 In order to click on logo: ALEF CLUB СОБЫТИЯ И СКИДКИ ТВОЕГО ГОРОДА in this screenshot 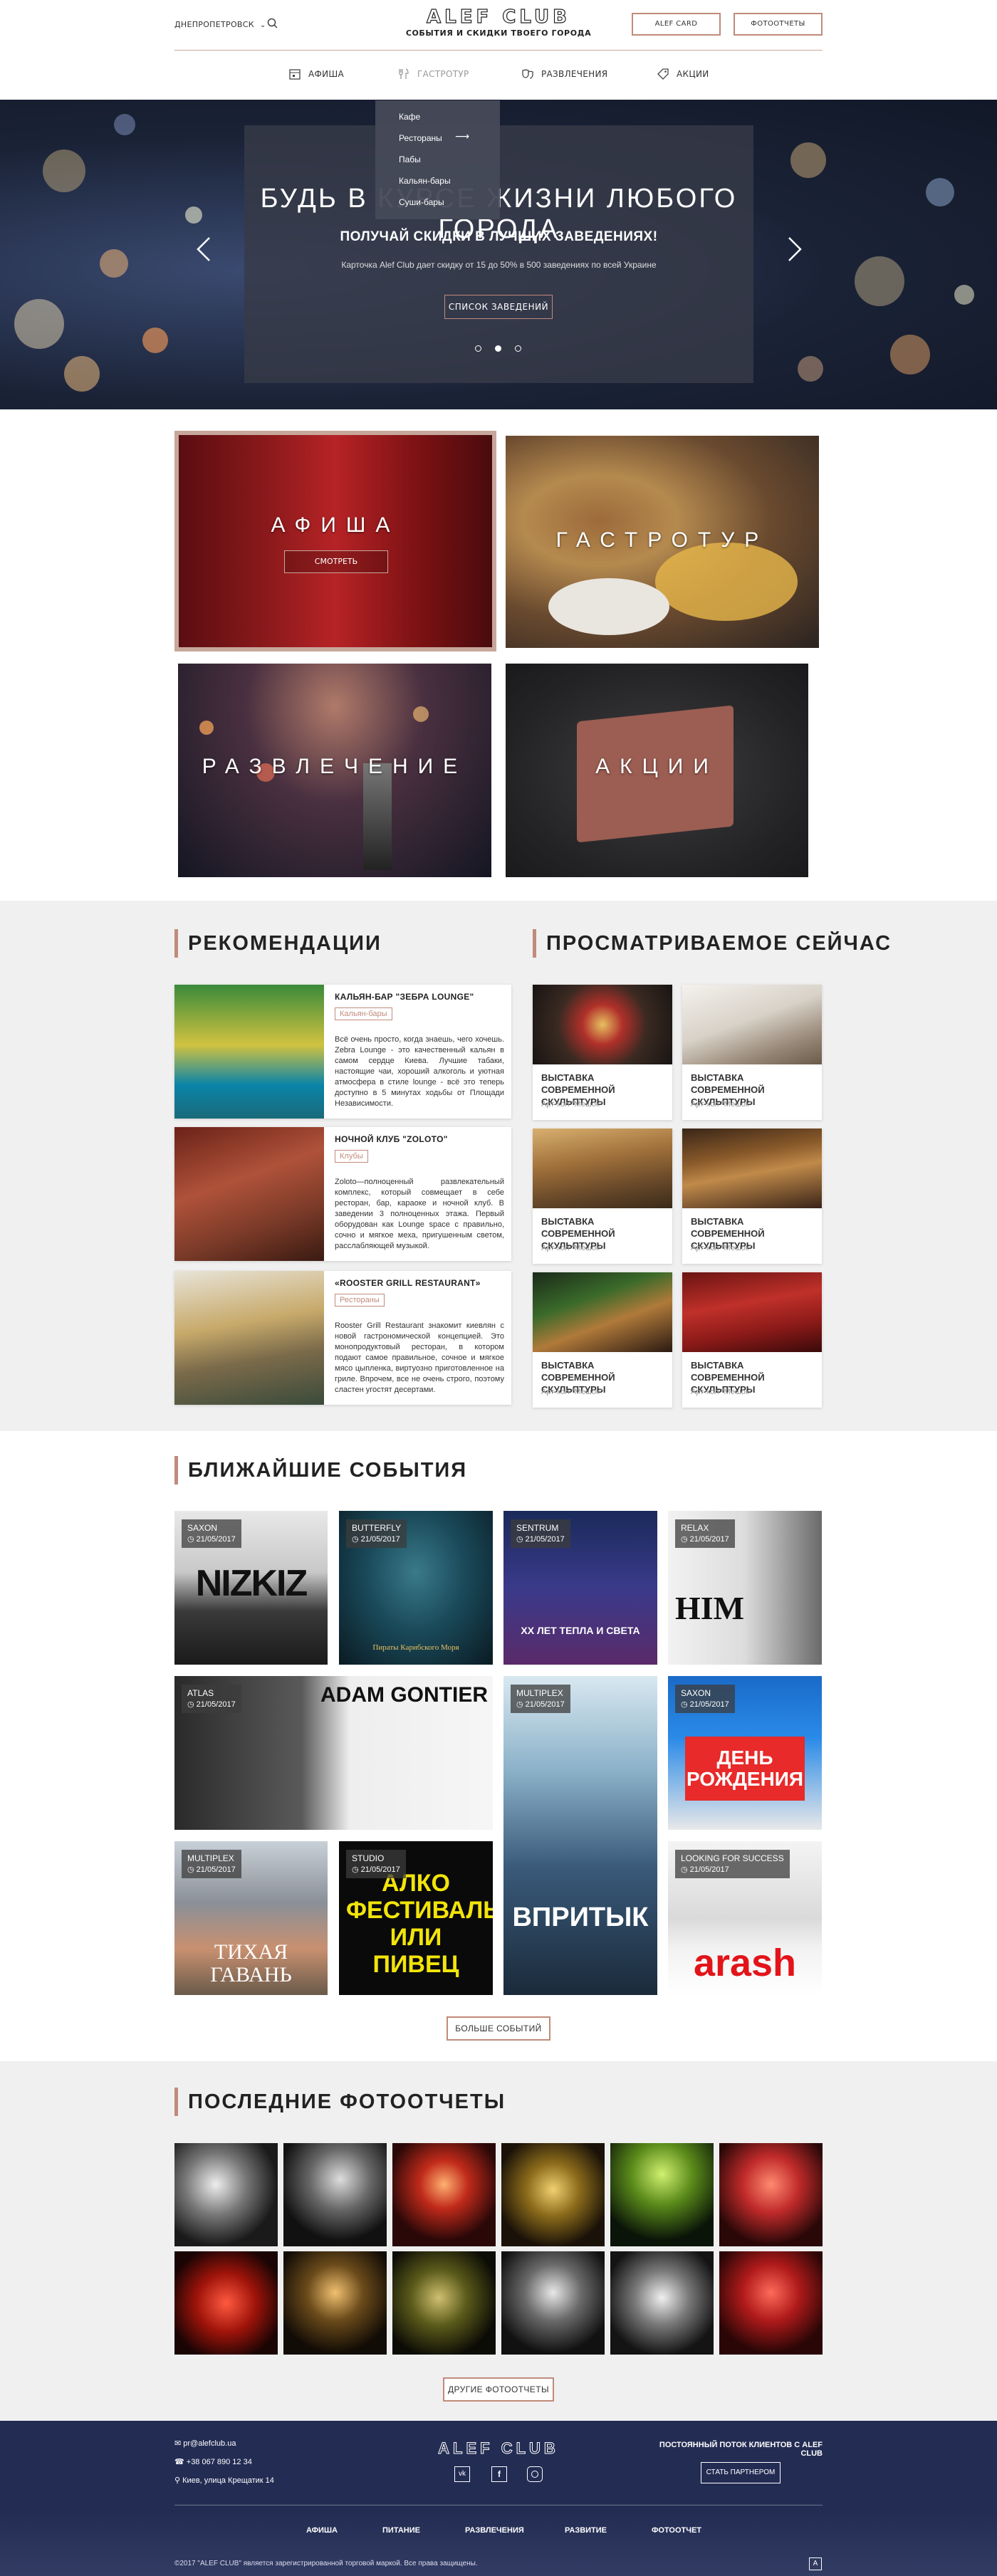, I will do `click(499, 22)`.